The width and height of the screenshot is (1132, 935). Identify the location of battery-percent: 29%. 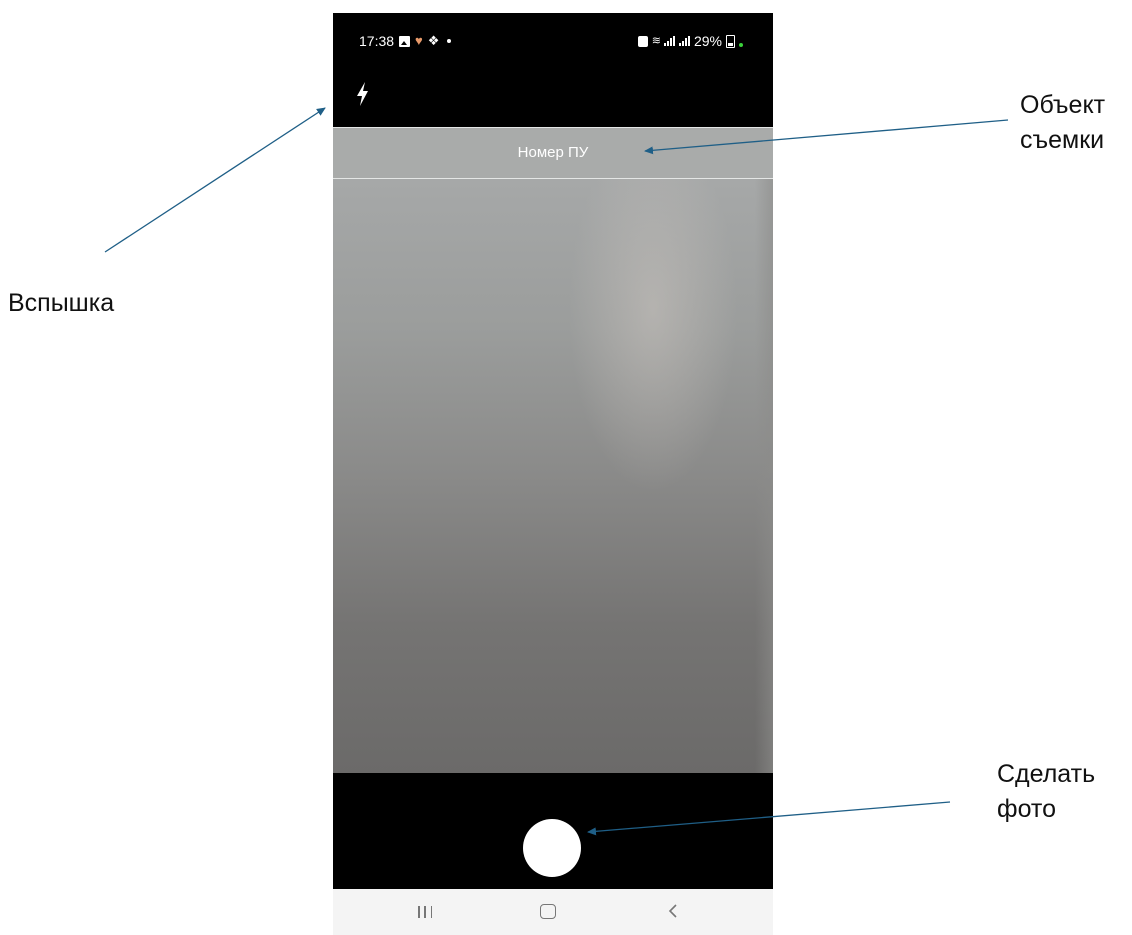
(707, 41).